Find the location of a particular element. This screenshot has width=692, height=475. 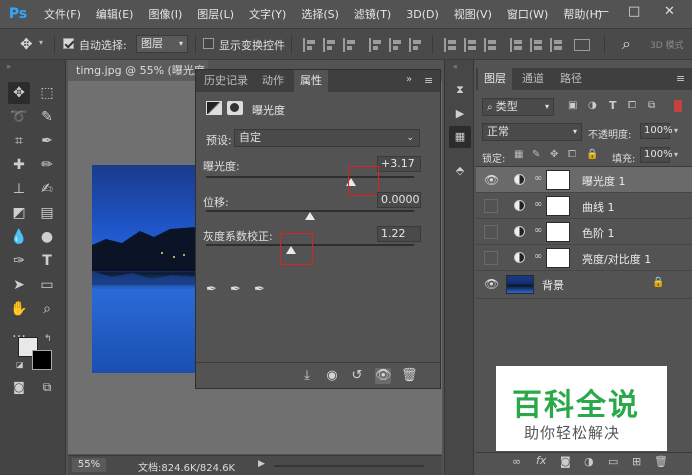

search-icon: ⌕ is located at coordinates (626, 44).